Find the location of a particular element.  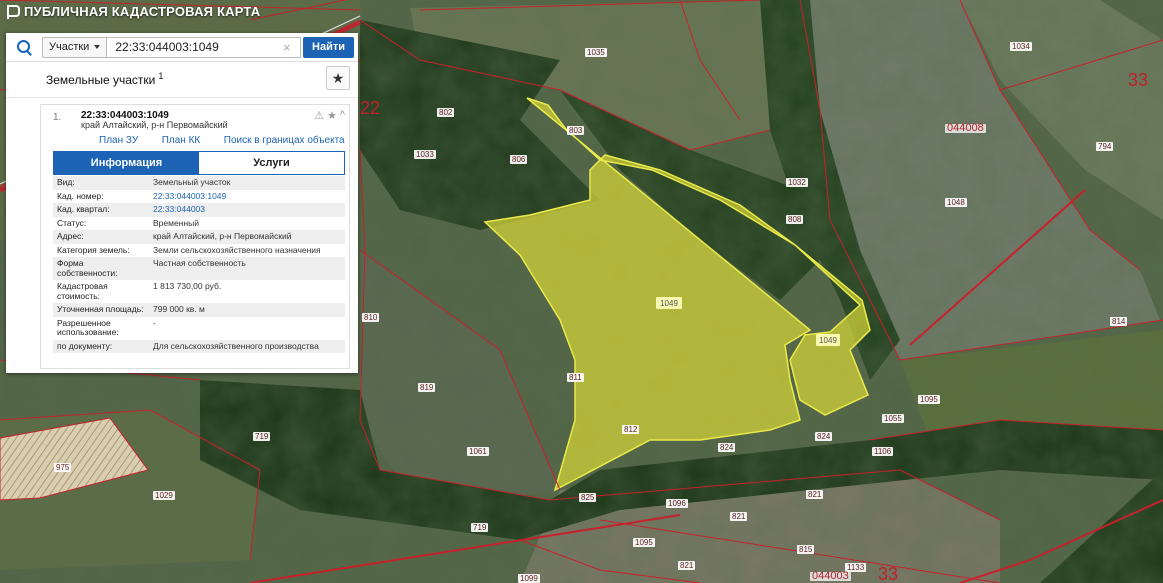

result-index: 1. is located at coordinates (57, 117).